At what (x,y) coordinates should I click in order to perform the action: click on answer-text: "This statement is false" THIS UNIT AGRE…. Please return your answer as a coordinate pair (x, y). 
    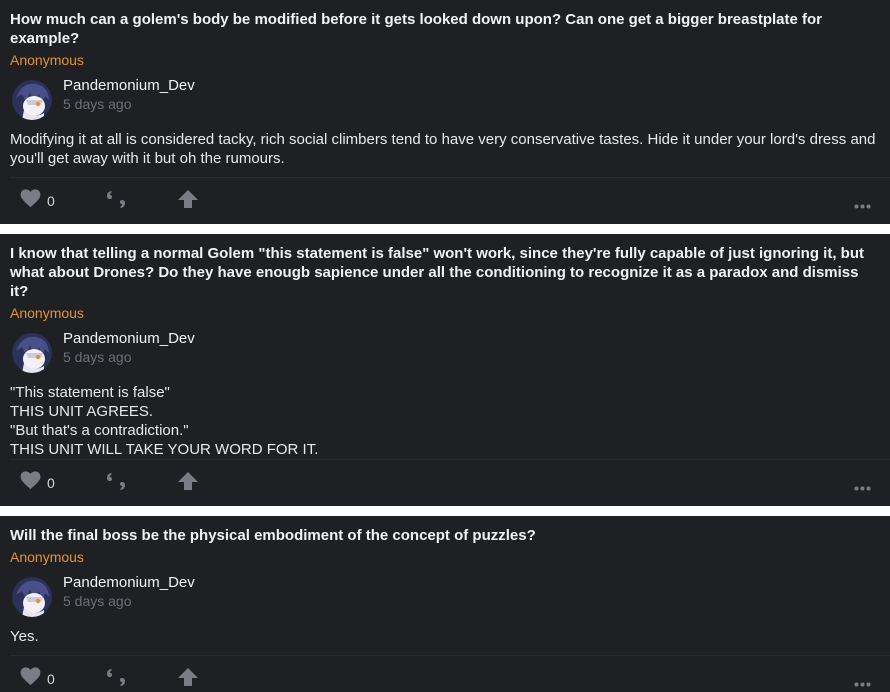
    Looking at the image, I should click on (445, 416).